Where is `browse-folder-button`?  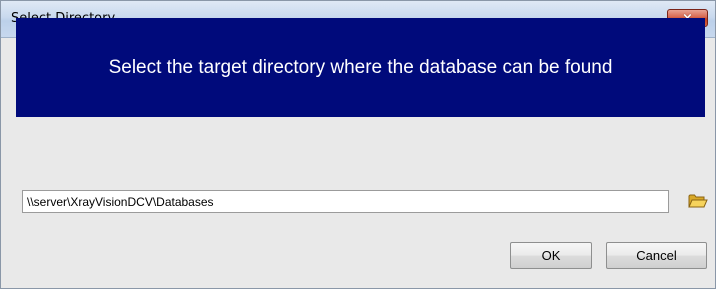
browse-folder-button is located at coordinates (698, 201).